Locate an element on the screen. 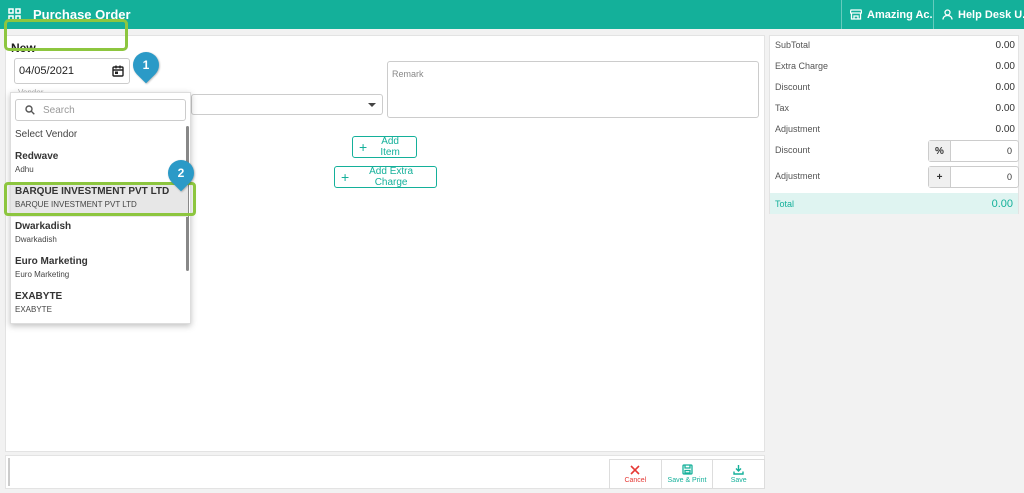 The width and height of the screenshot is (1024, 493). search-icon is located at coordinates (30, 110).